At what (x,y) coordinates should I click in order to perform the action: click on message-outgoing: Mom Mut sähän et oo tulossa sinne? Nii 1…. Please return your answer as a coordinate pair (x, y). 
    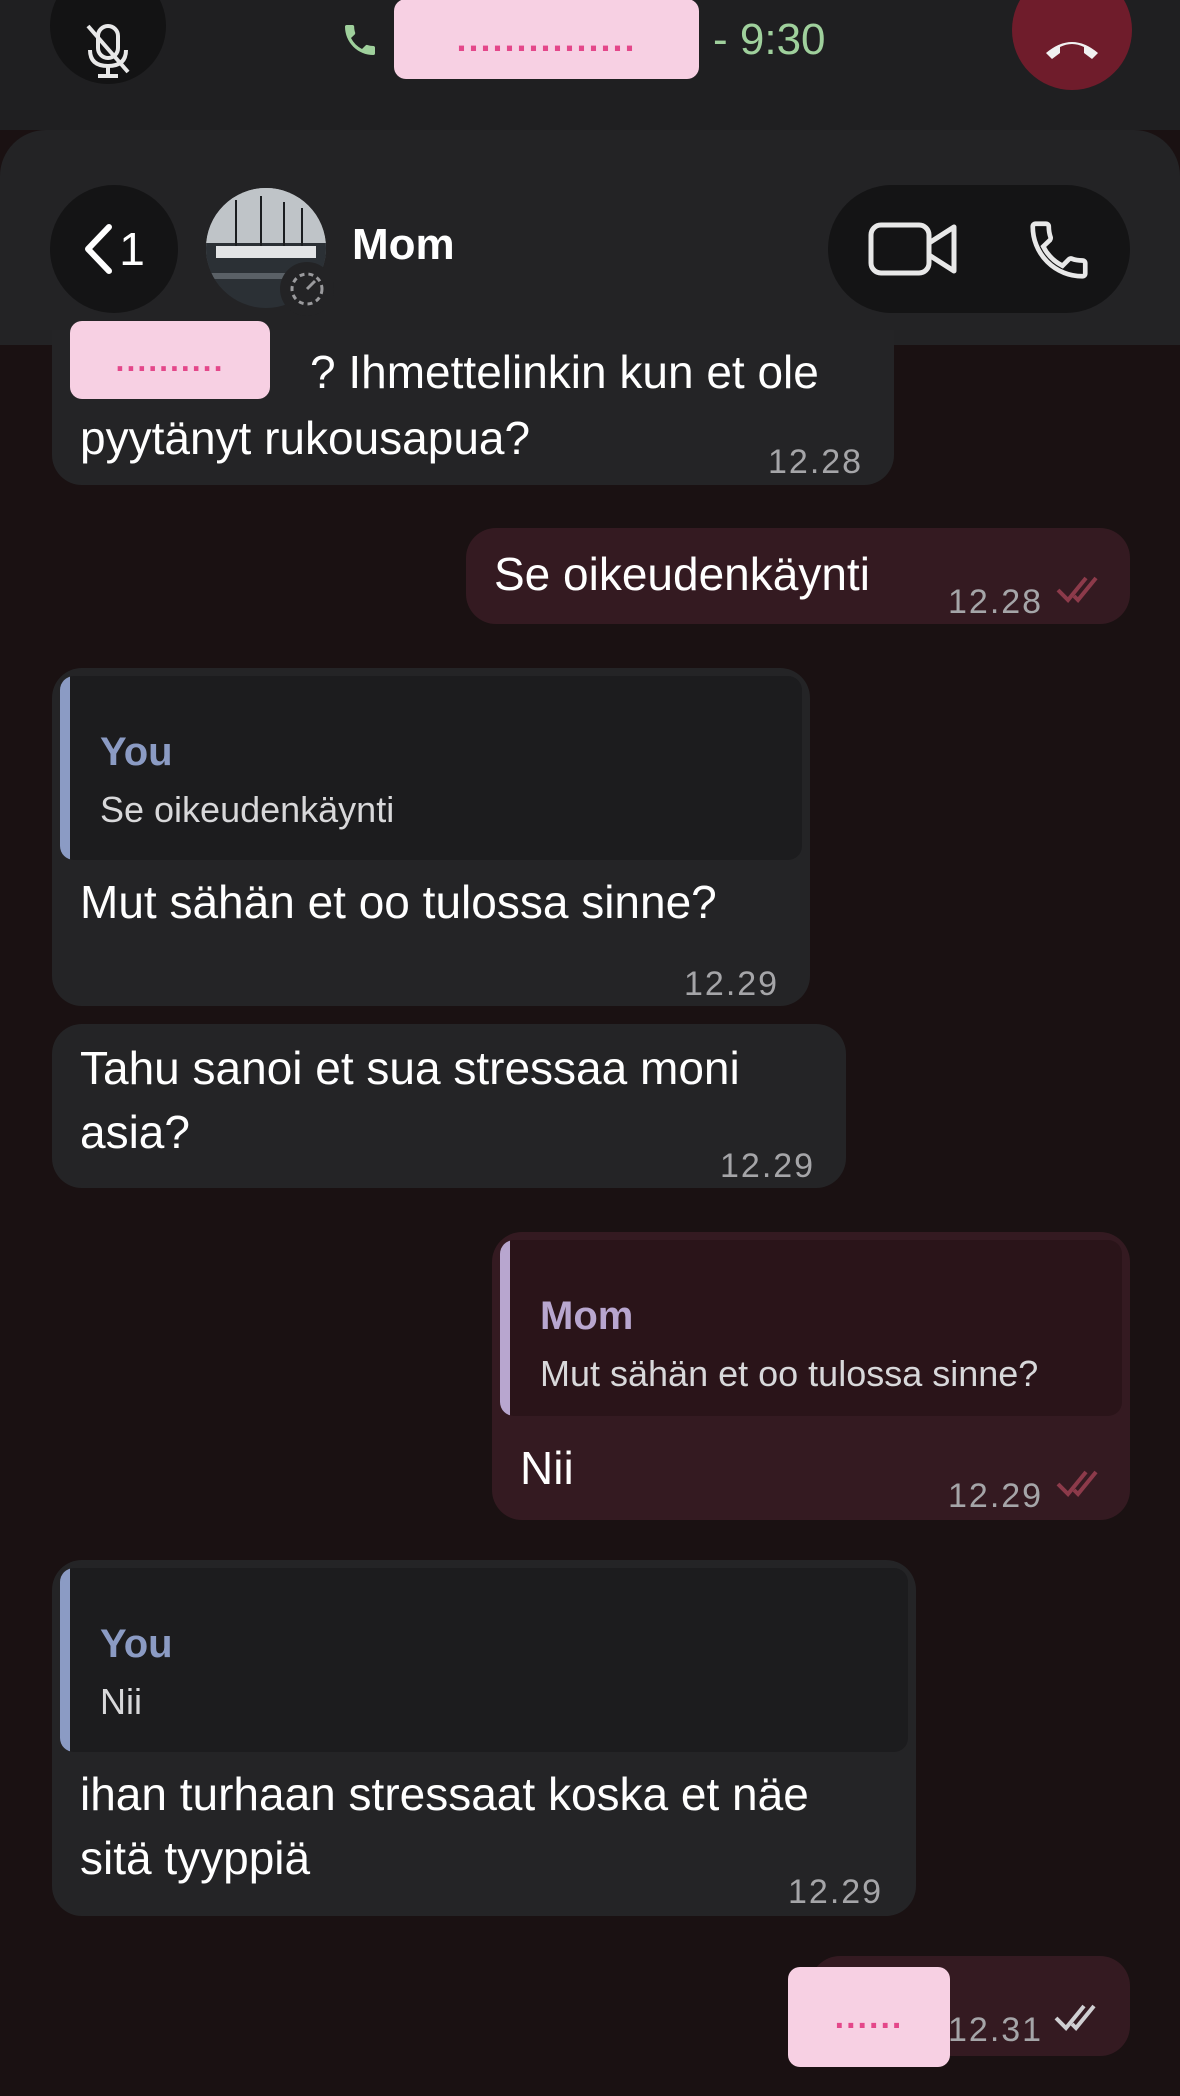
    Looking at the image, I should click on (811, 1376).